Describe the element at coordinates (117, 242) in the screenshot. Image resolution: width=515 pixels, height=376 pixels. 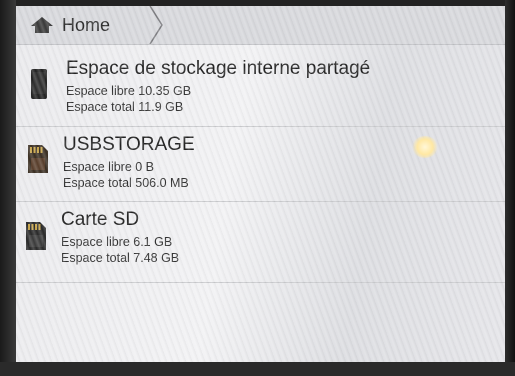
I see `storage-item-free-space: Espace libre 6.1 GB` at that location.